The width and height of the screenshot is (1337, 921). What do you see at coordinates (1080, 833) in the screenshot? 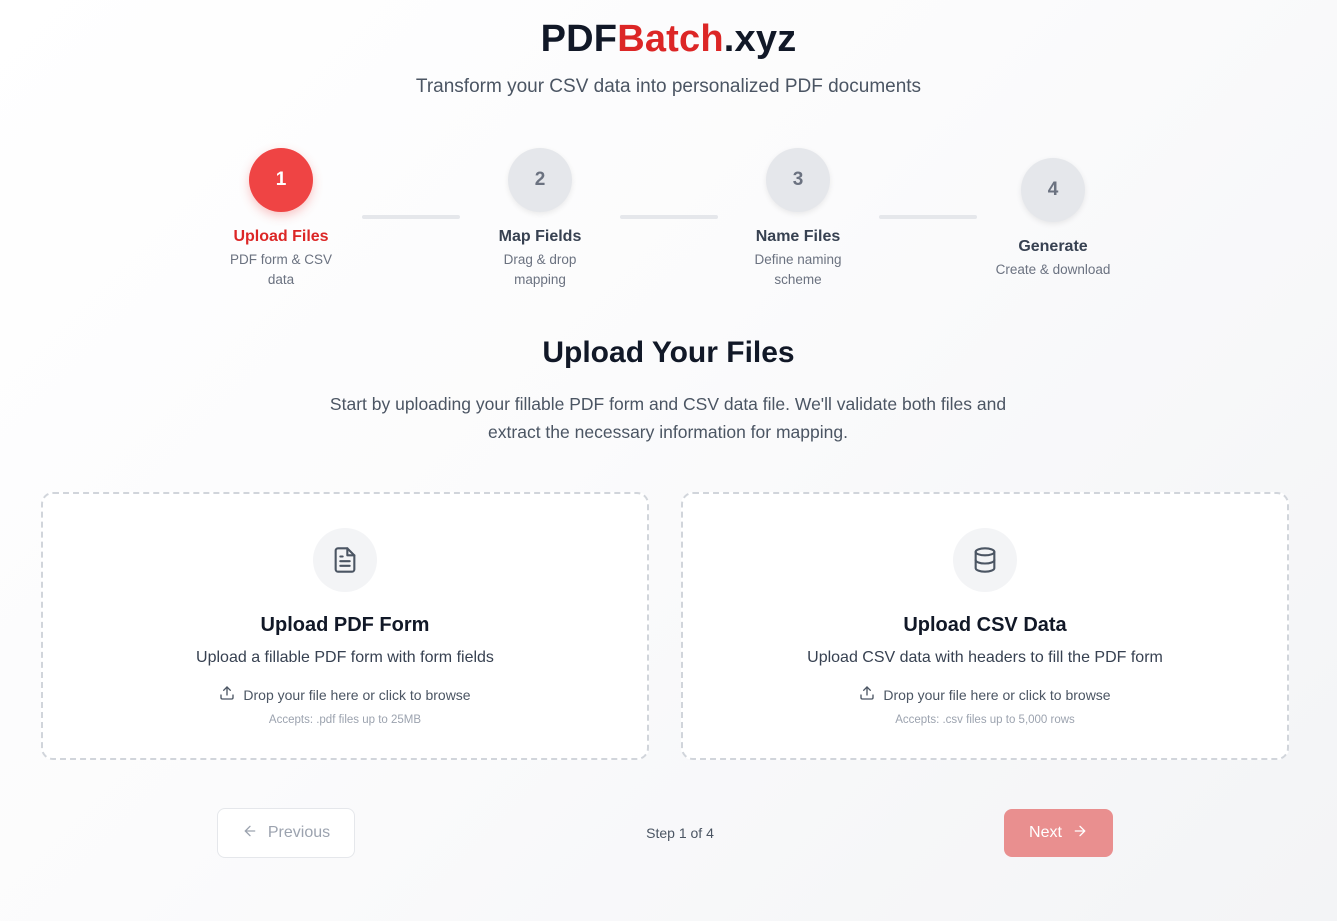
I see `arrow-right-icon` at bounding box center [1080, 833].